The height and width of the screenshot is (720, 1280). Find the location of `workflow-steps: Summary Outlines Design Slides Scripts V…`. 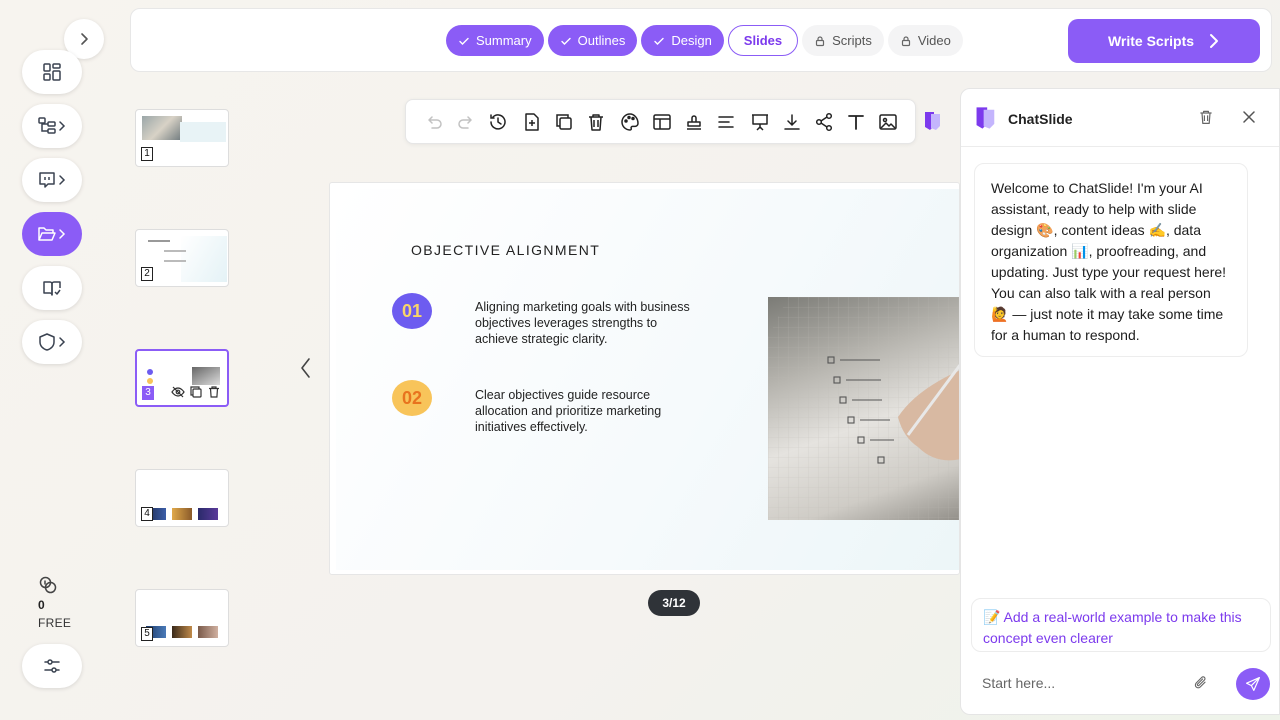

workflow-steps: Summary Outlines Design Slides Scripts V… is located at coordinates (704, 40).